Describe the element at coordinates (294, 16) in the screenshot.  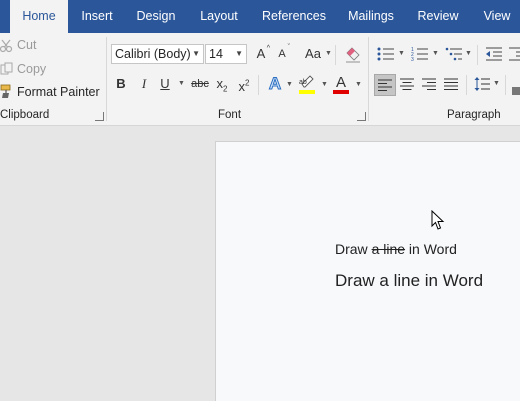
I see `tab-references: References` at that location.